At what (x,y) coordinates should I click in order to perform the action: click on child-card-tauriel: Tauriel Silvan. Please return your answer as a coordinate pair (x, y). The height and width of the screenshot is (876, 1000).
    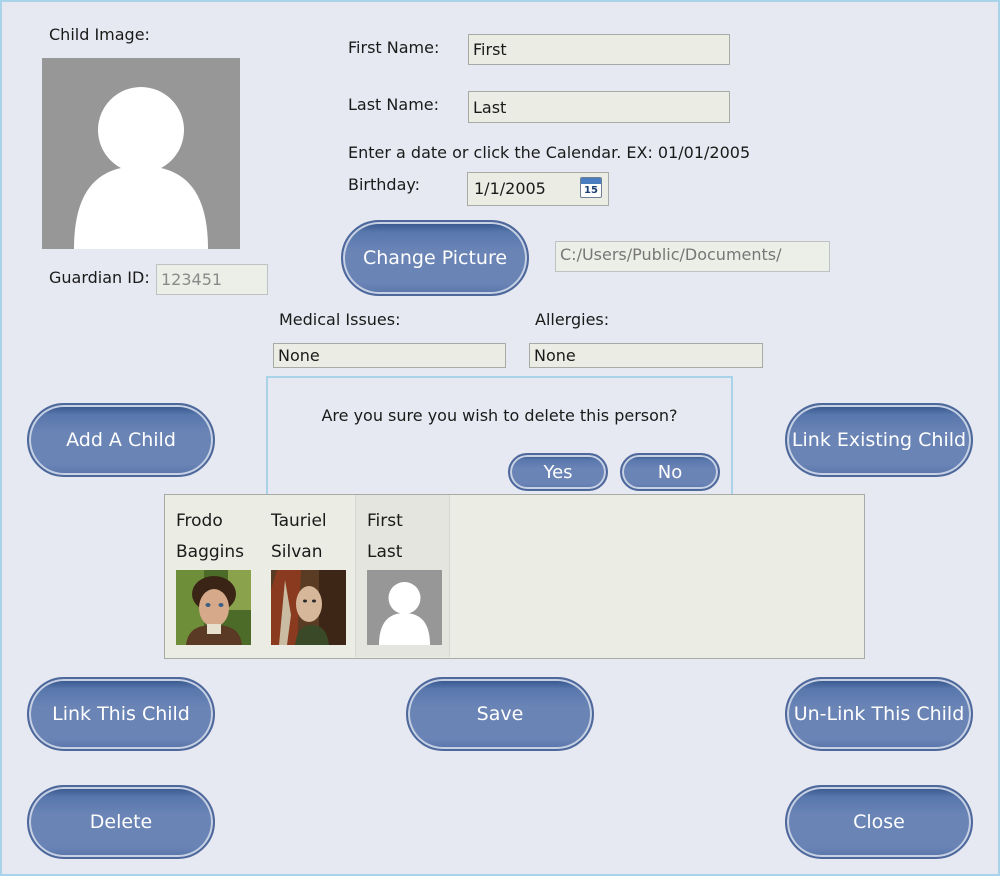
    Looking at the image, I should click on (306, 576).